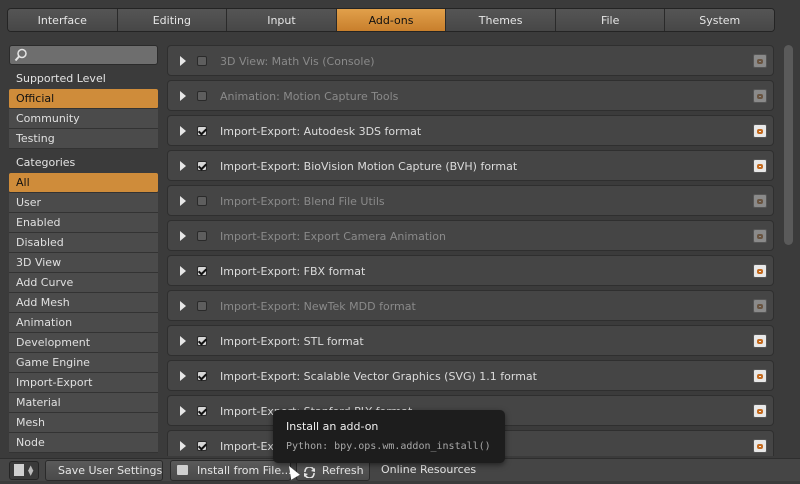 Image resolution: width=800 pixels, height=484 pixels. Describe the element at coordinates (302, 201) in the screenshot. I see `addon-name: Import-Export: Blend File Utils` at that location.